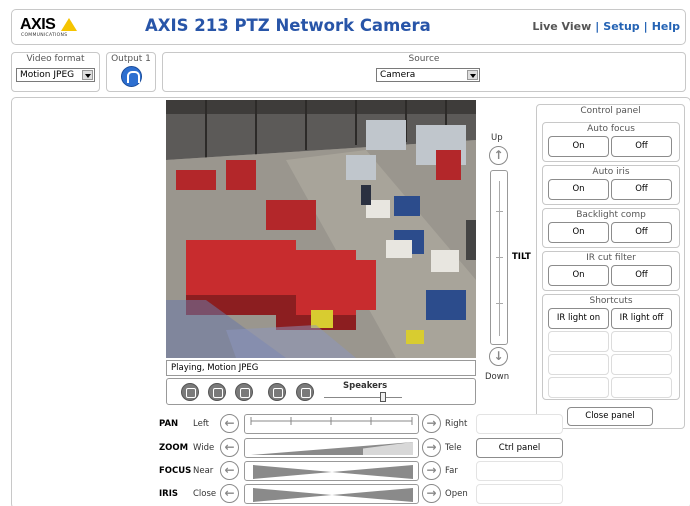 This screenshot has height=506, width=690. I want to click on zoom-wide-arrow-icon: ←, so click(229, 447).